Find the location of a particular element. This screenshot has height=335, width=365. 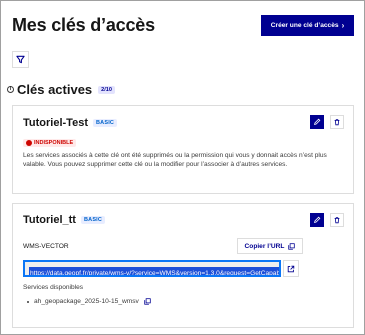

create-key-button: Créer une clé d’accès › is located at coordinates (307, 25).